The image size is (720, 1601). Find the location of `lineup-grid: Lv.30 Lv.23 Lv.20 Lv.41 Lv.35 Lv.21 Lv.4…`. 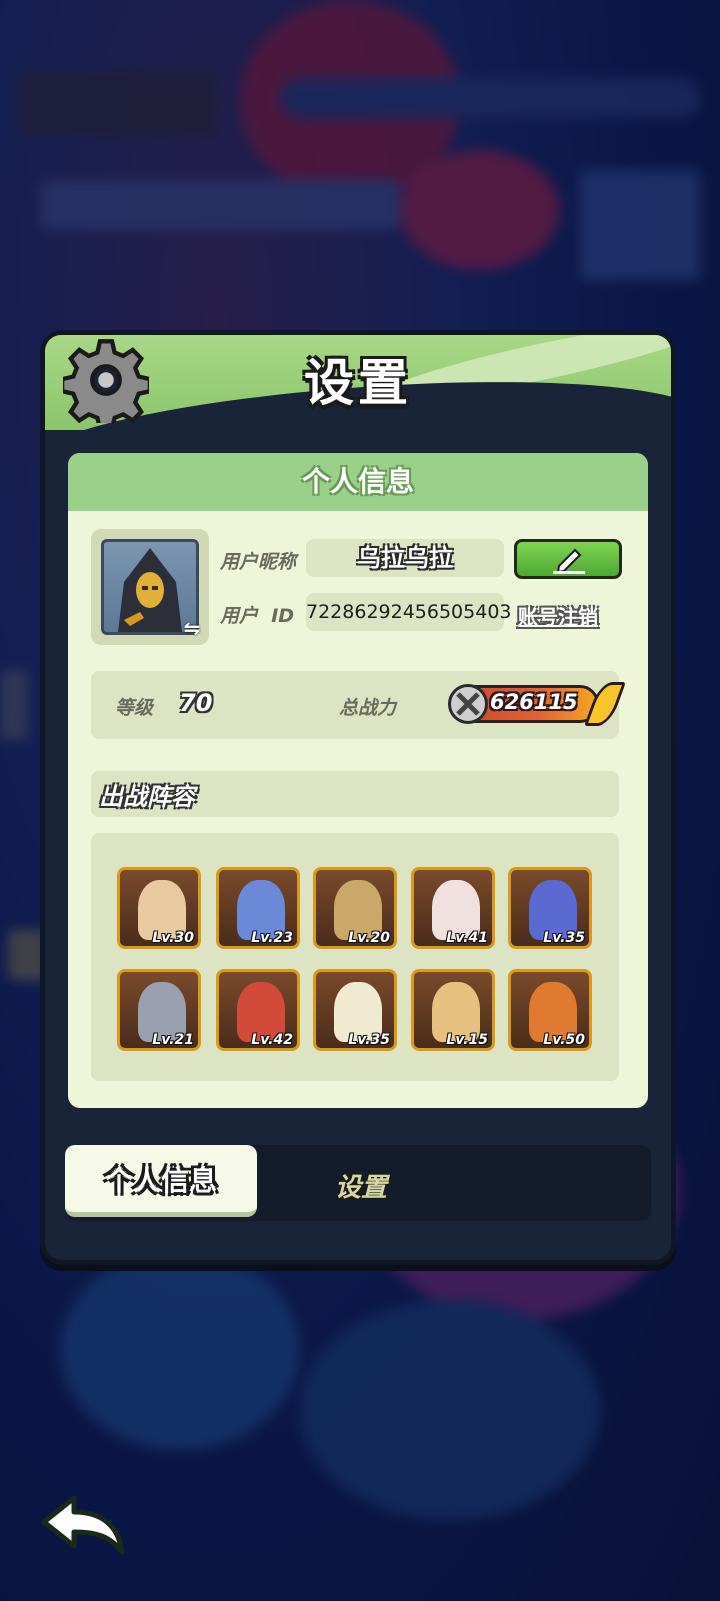

lineup-grid: Lv.30 Lv.23 Lv.20 Lv.41 Lv.35 Lv.21 Lv.4… is located at coordinates (355, 957).